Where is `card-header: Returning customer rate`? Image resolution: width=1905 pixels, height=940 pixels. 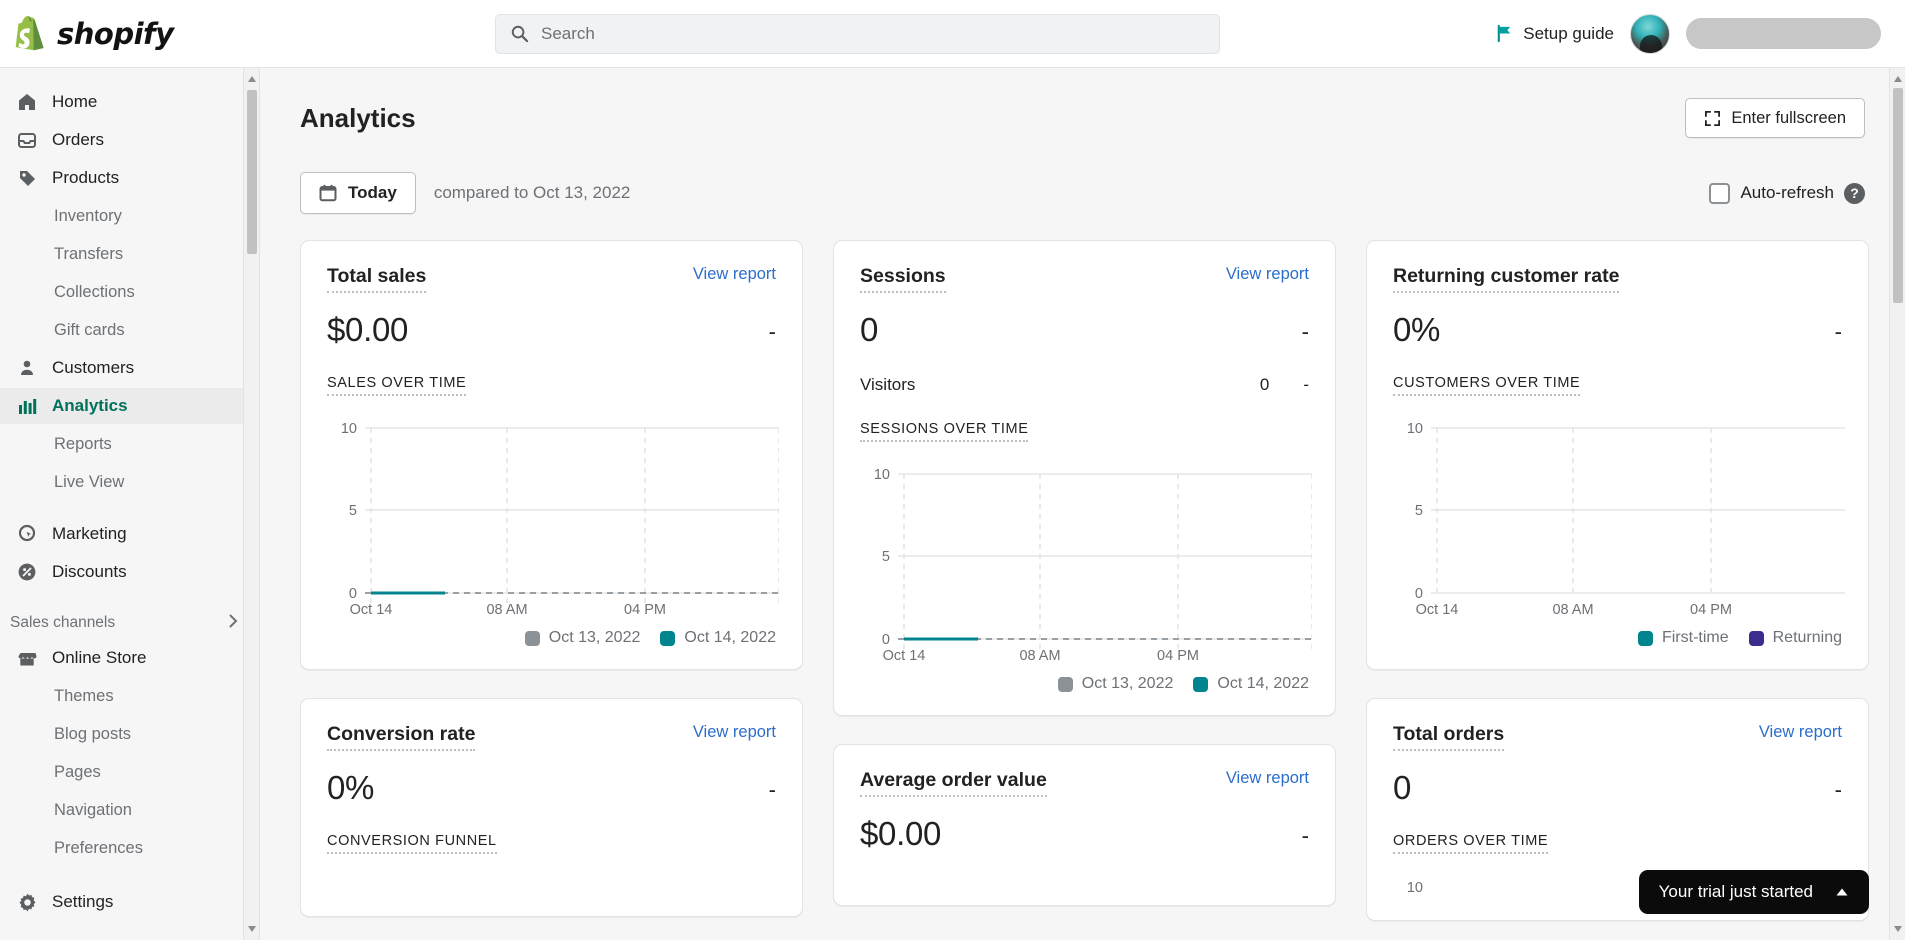
card-header: Returning customer rate is located at coordinates (1617, 279).